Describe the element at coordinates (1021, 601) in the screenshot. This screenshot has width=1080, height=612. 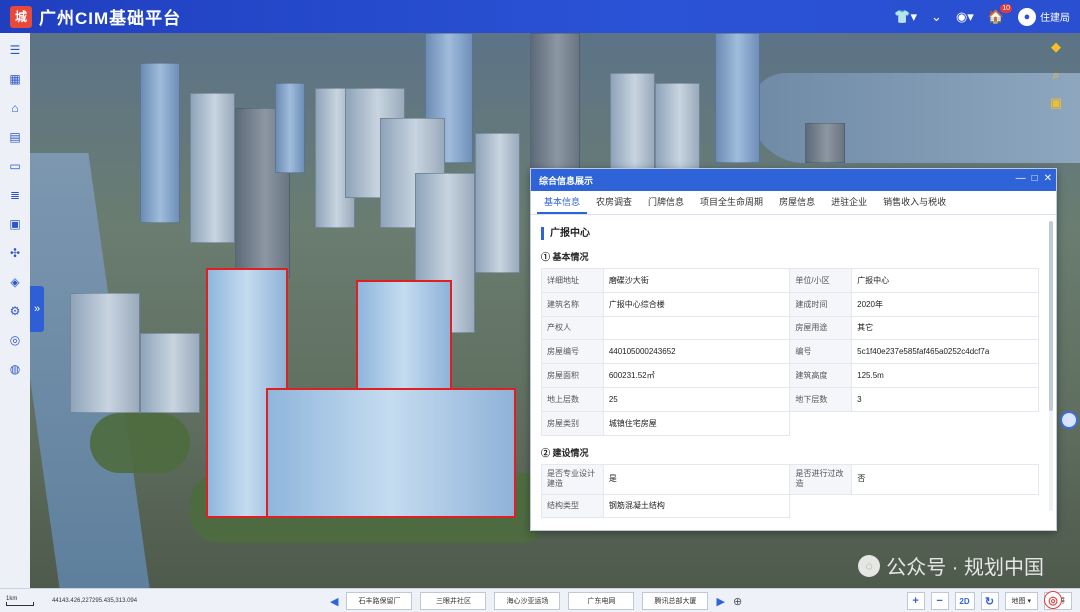
I see `basemap-select: 地图 ▾` at that location.